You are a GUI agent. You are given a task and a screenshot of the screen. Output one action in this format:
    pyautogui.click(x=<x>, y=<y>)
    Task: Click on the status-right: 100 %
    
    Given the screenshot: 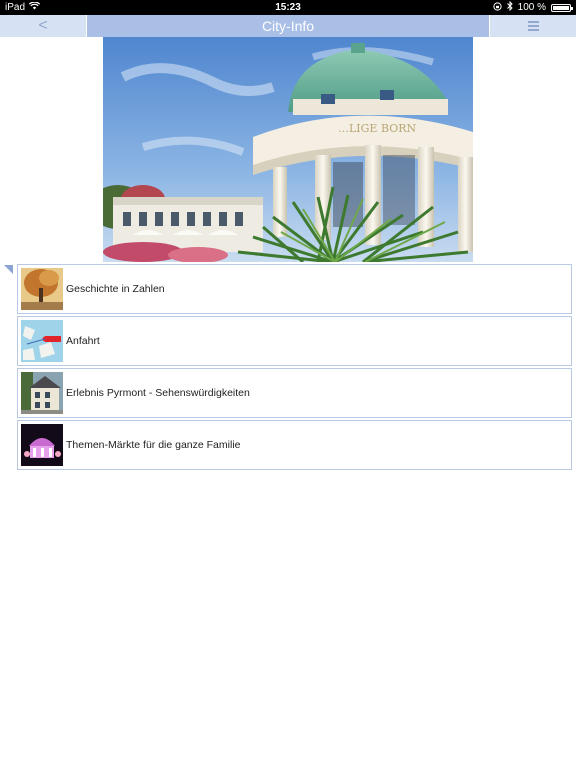 What is the action you would take?
    pyautogui.click(x=533, y=7)
    